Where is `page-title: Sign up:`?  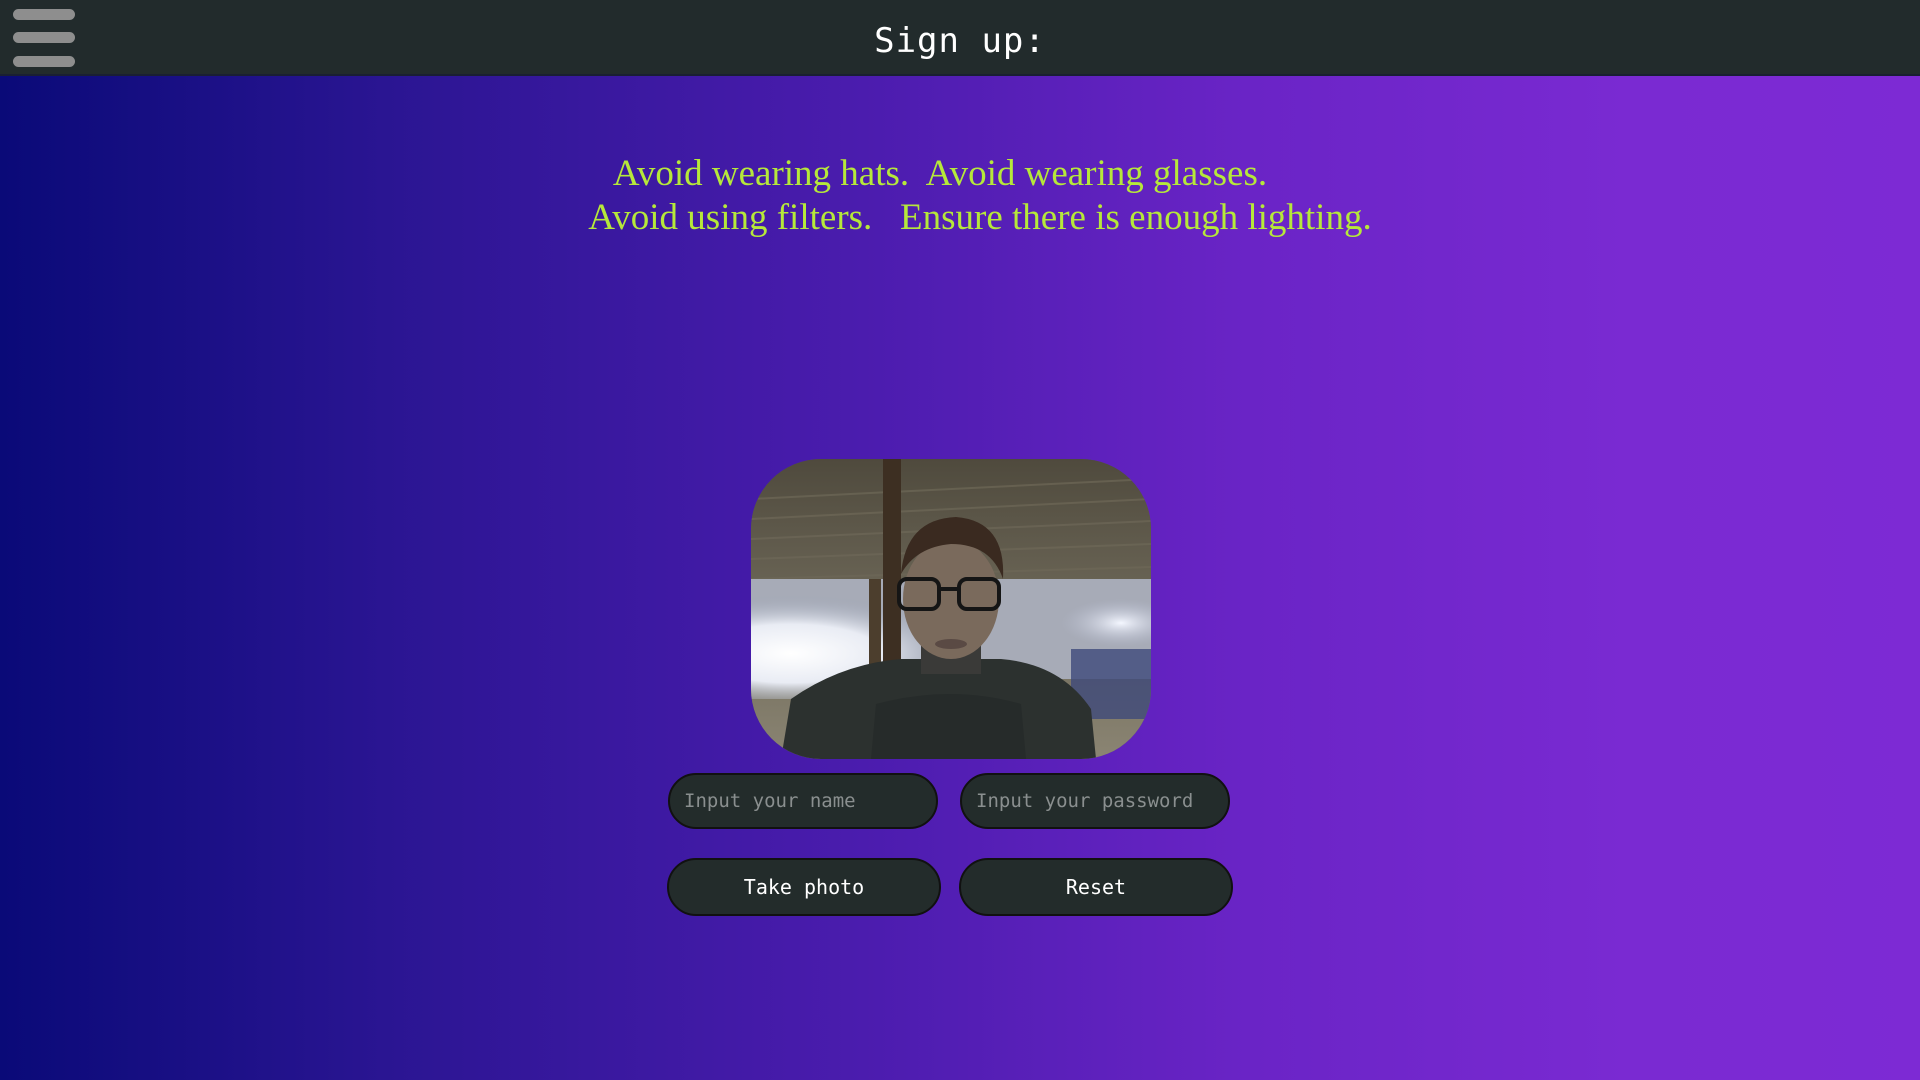
page-title: Sign up: is located at coordinates (960, 41).